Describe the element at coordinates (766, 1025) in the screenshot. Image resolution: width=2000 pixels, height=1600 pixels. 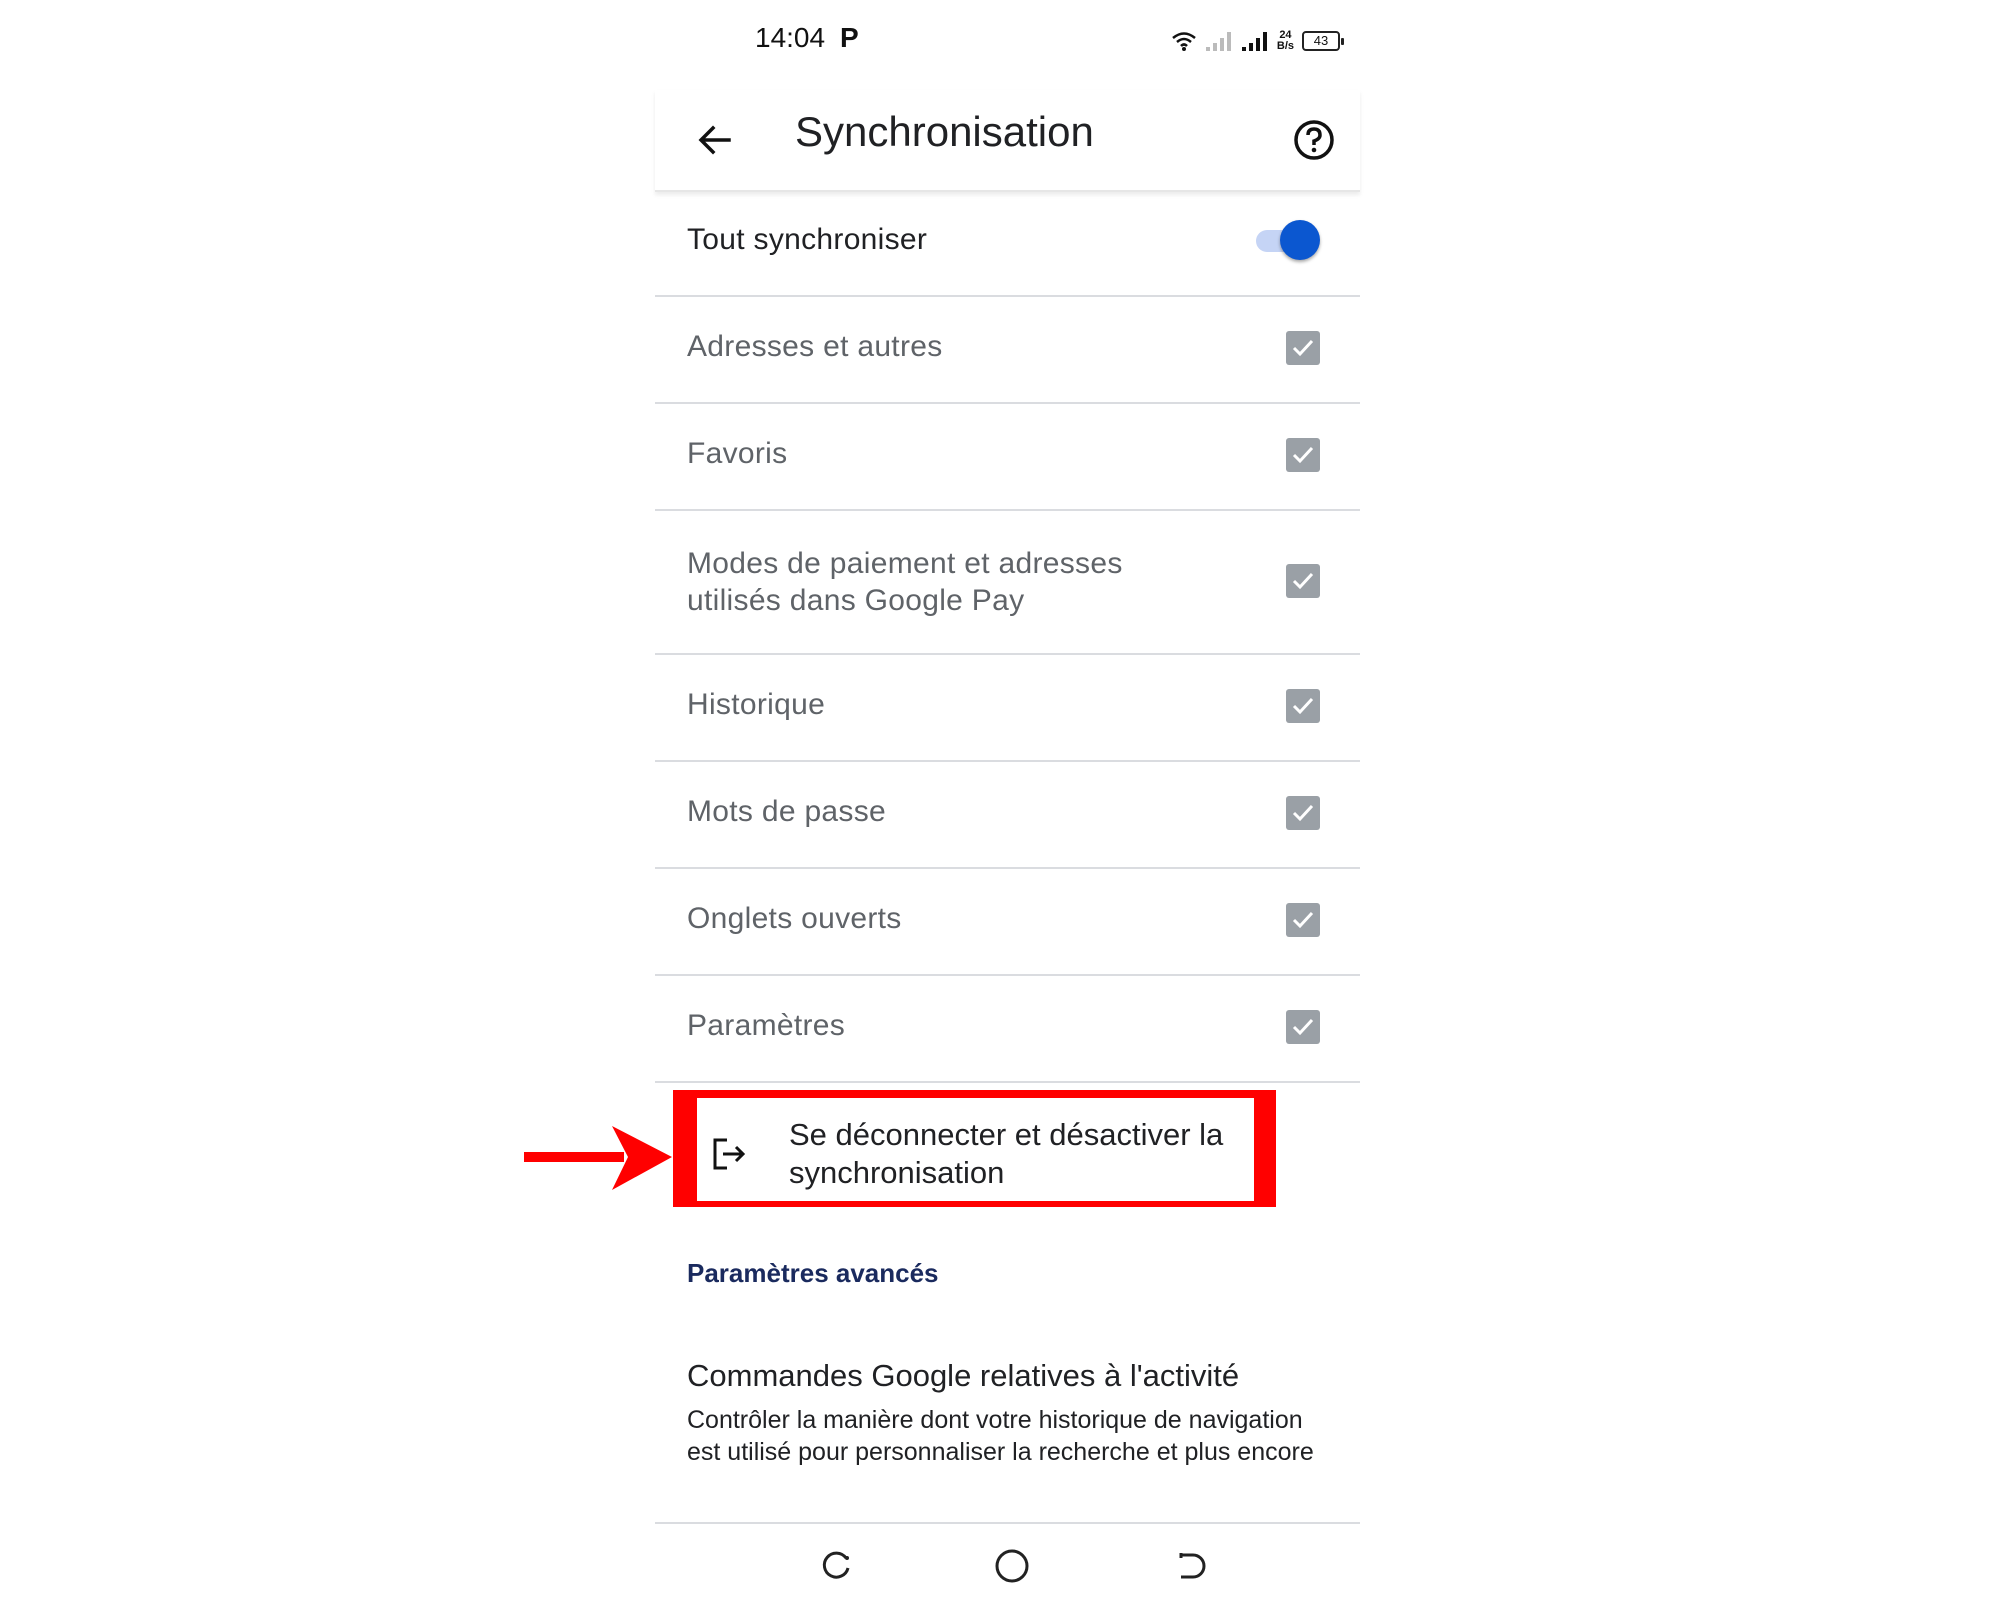
I see `sync-item-label: Paramètres` at that location.